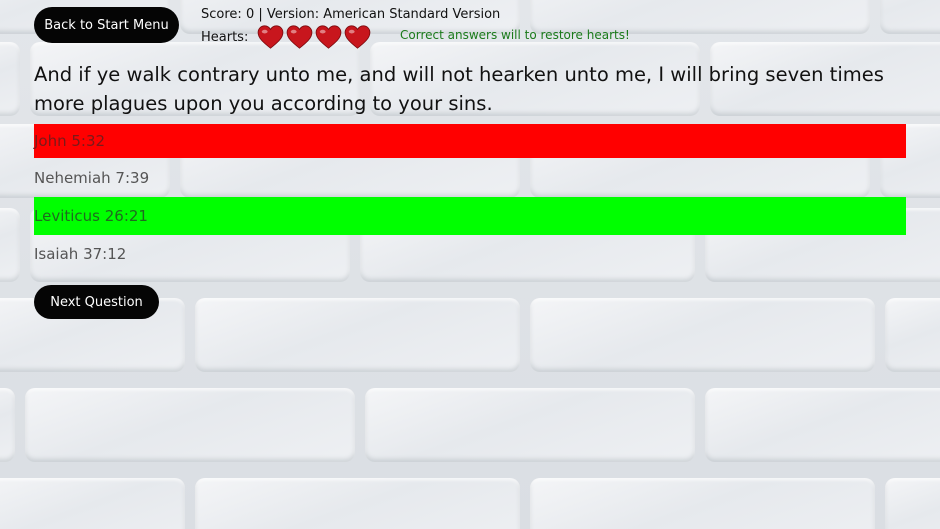  Describe the element at coordinates (470, 254) in the screenshot. I see `answer-option-4: Isaiah 37:12` at that location.